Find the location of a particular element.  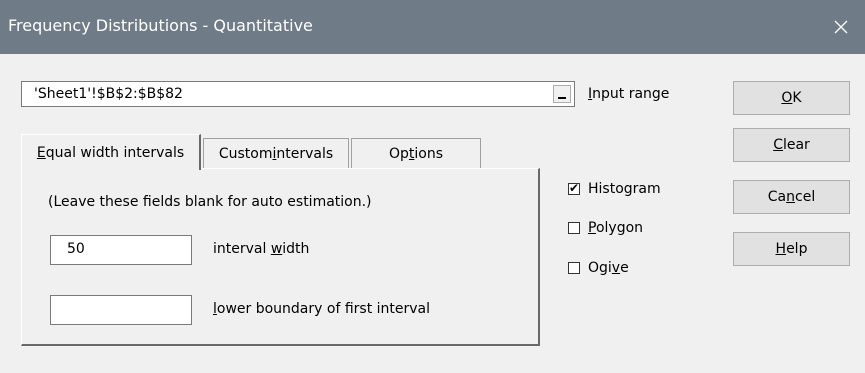

polygon-check-box is located at coordinates (574, 228).